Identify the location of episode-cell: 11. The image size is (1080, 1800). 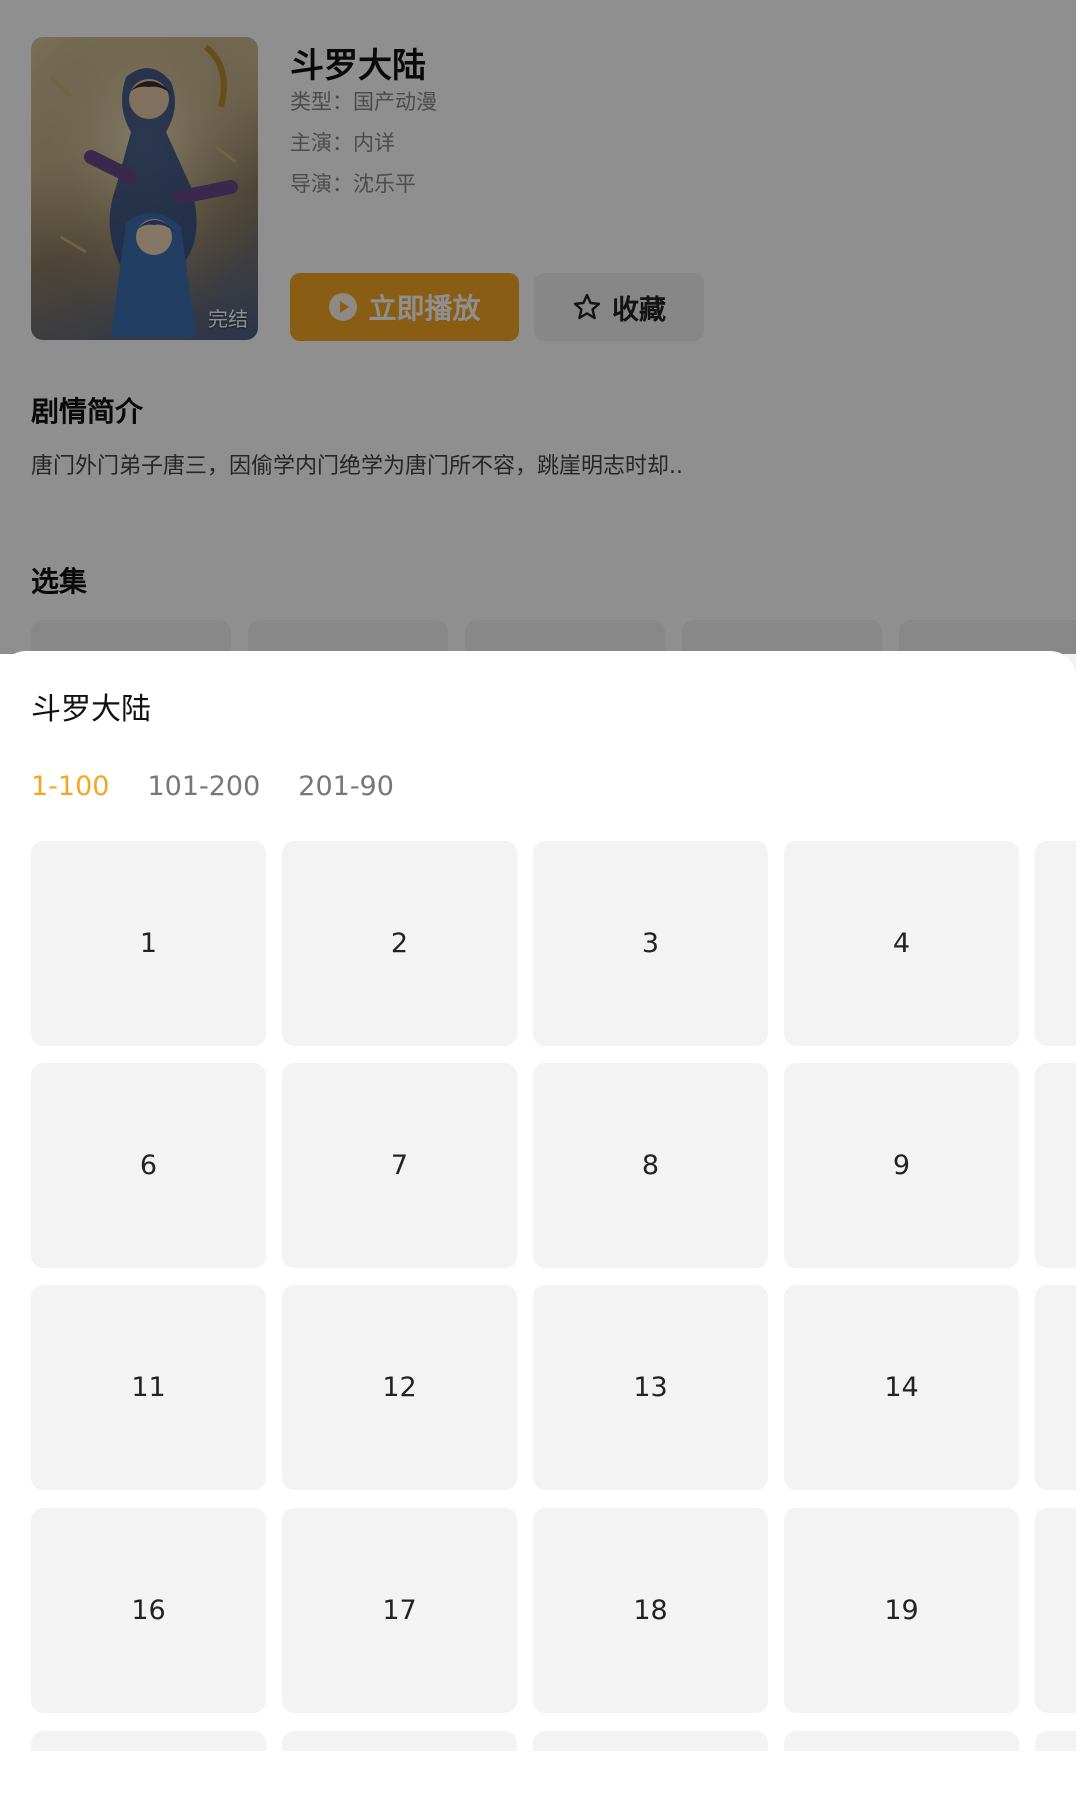
(148, 1387).